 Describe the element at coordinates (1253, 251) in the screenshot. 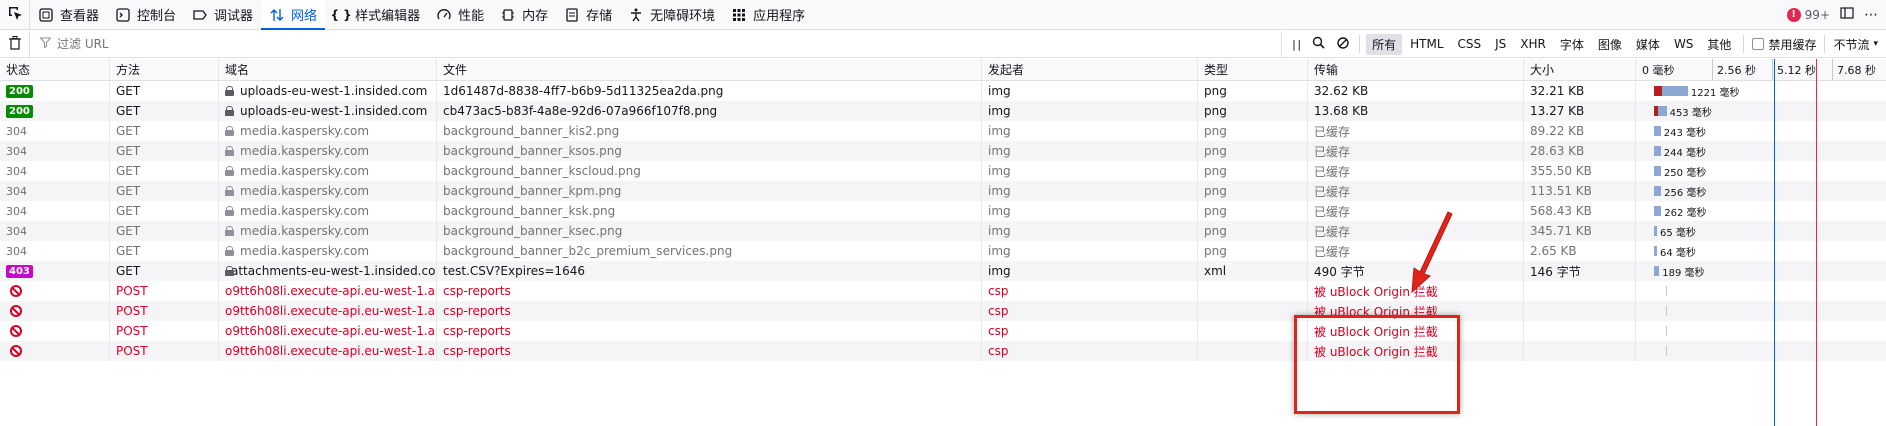

I see `type-cell: png` at that location.